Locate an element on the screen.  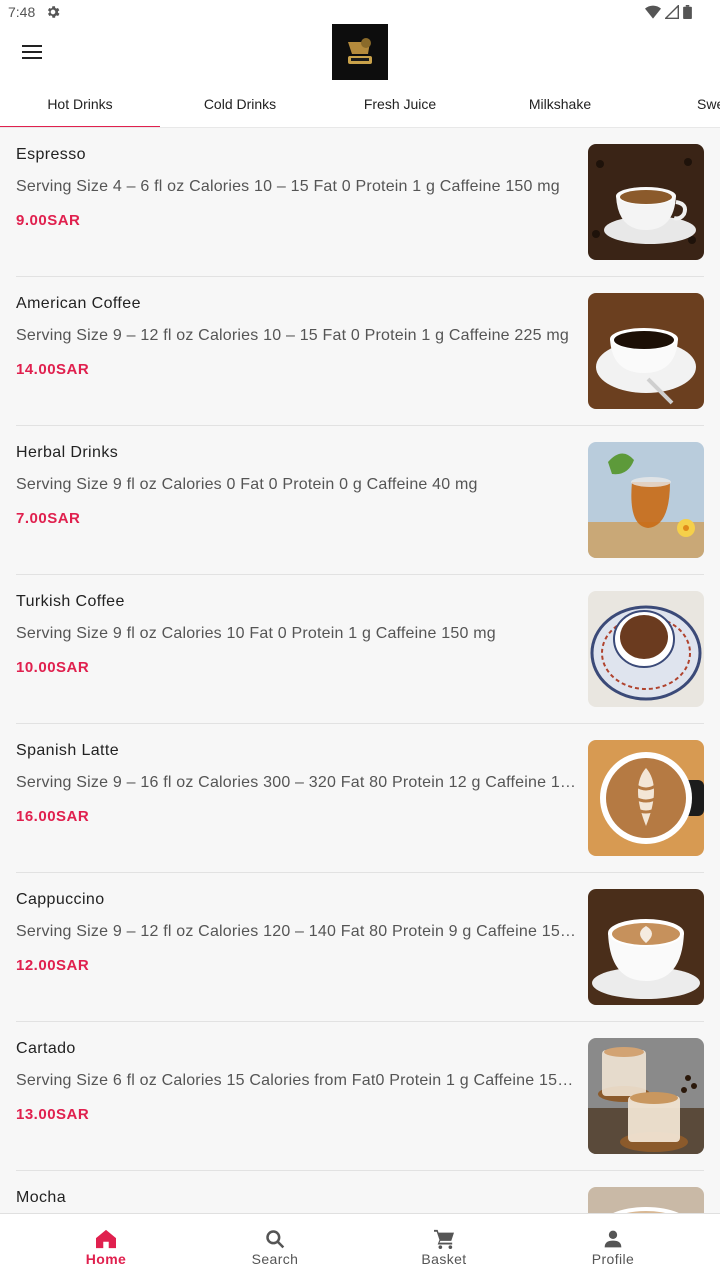
list-item: Mocha is located at coordinates (360, 1192).